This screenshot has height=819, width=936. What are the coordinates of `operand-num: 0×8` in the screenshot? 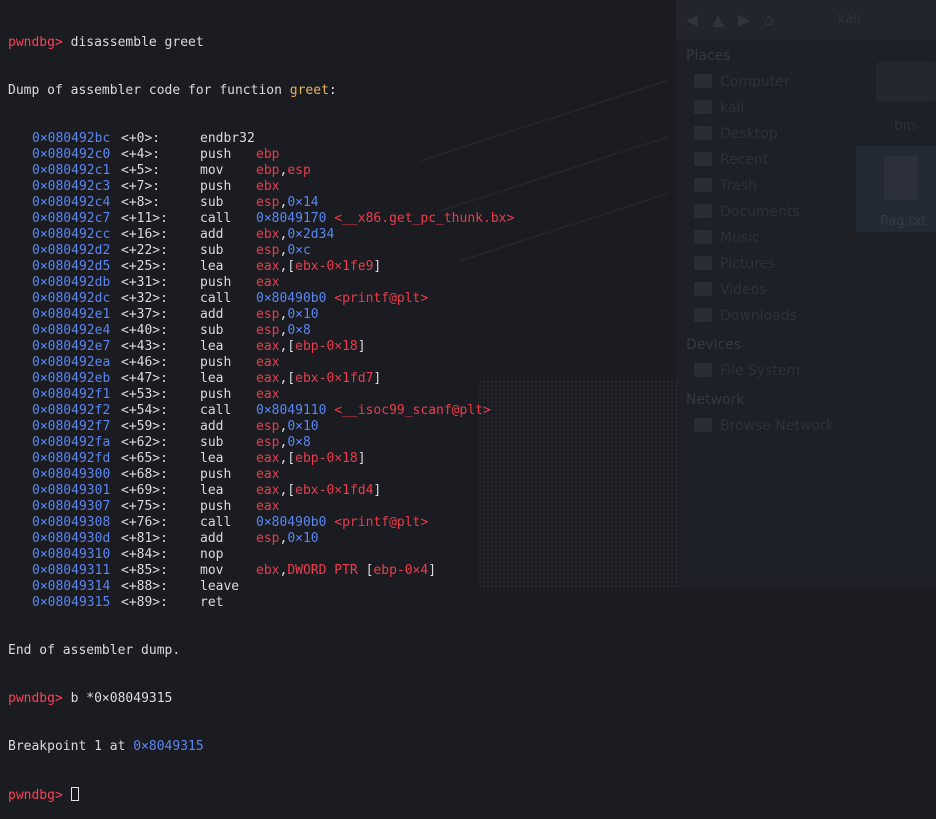 It's located at (299, 442).